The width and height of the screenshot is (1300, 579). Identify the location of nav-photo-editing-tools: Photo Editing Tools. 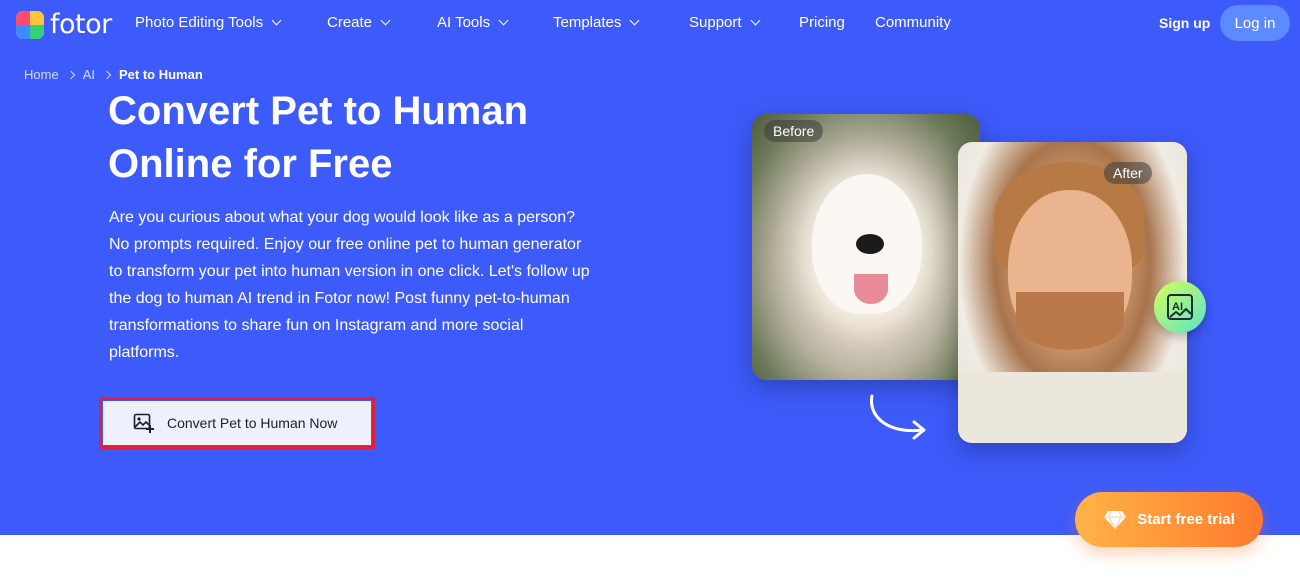
(208, 22).